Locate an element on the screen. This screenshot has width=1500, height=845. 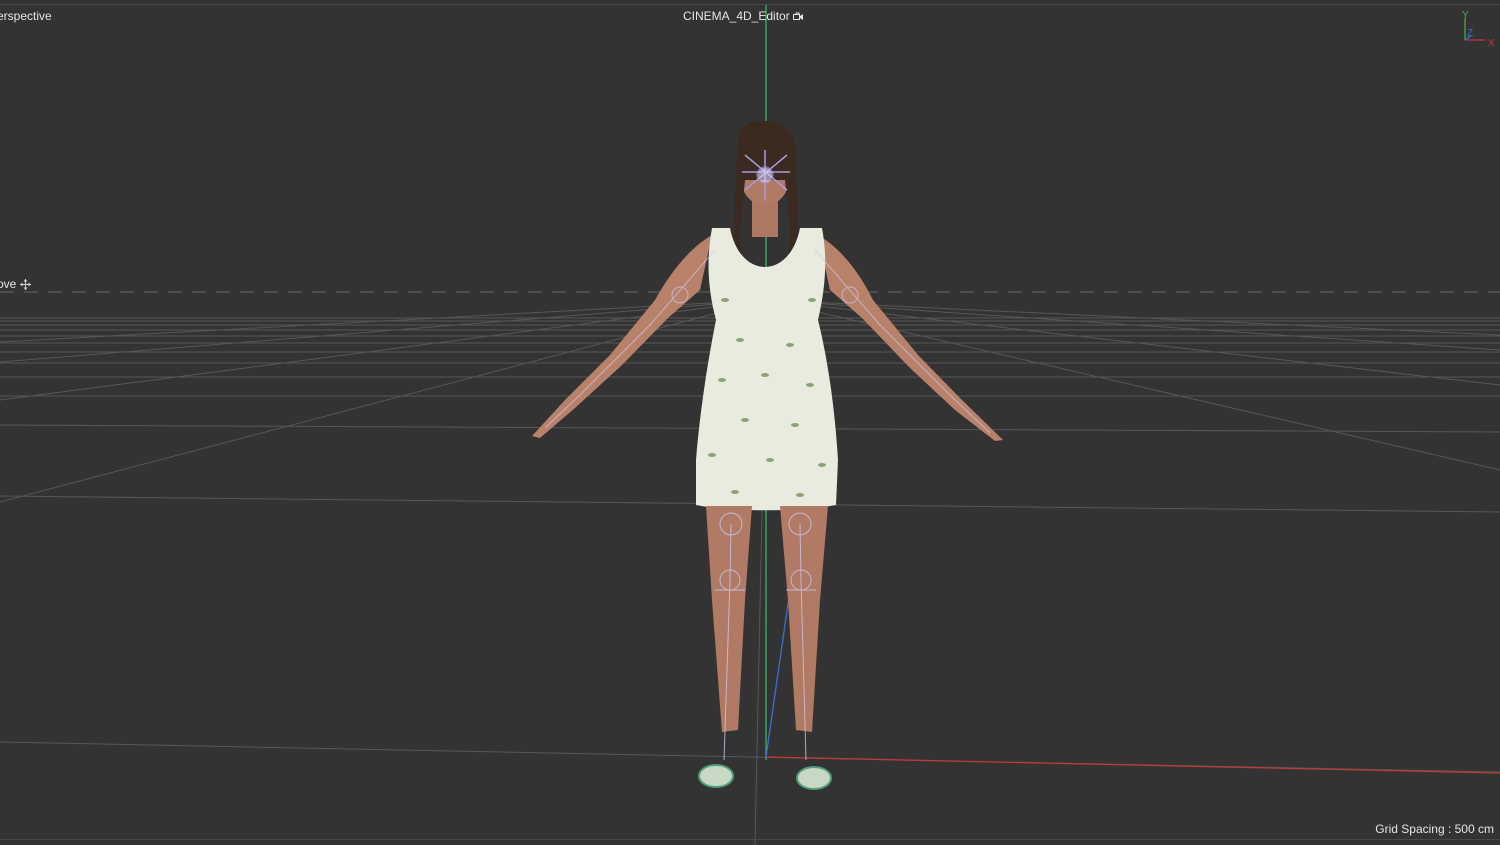
viewport-bottom-border is located at coordinates (750, 839).